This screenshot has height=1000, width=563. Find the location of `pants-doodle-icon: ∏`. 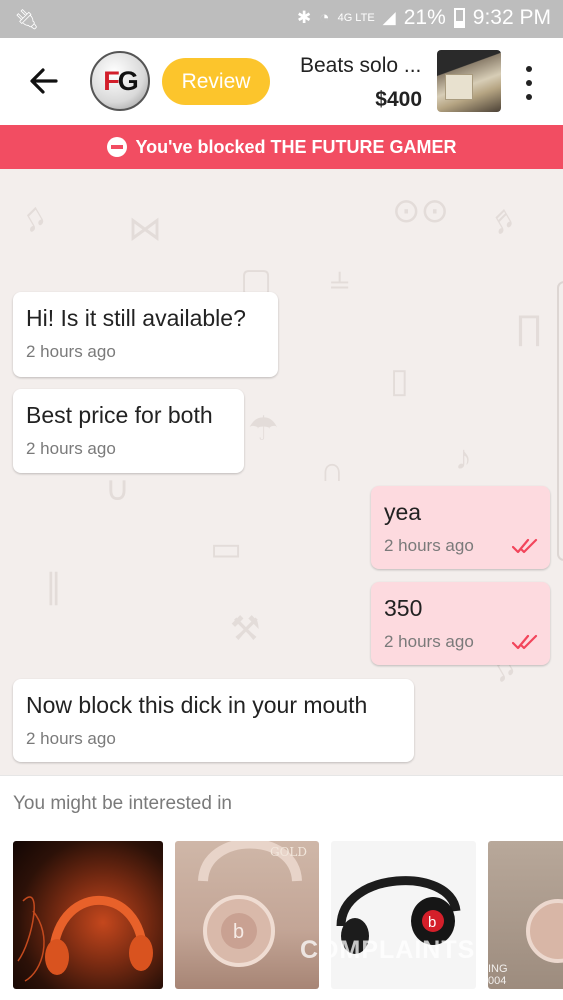

pants-doodle-icon: ∏ is located at coordinates (529, 328).